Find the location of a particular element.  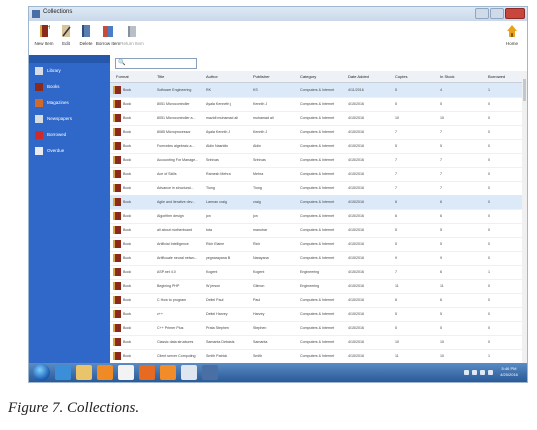

title-bar: Collections is located at coordinates (278, 14).